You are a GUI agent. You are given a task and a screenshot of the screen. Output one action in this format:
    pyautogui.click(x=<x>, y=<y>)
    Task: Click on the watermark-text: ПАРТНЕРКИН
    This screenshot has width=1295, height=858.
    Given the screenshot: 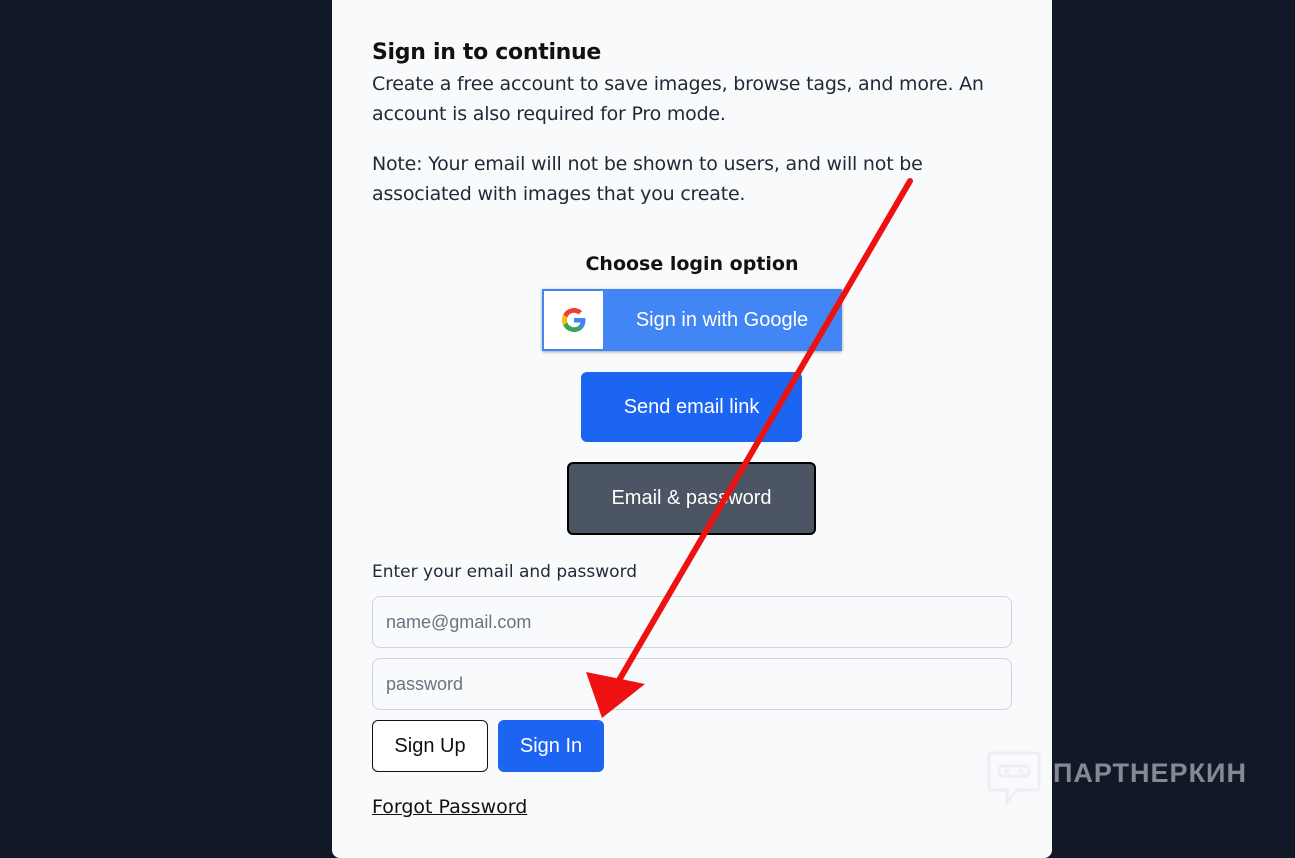 What is the action you would take?
    pyautogui.click(x=1150, y=773)
    